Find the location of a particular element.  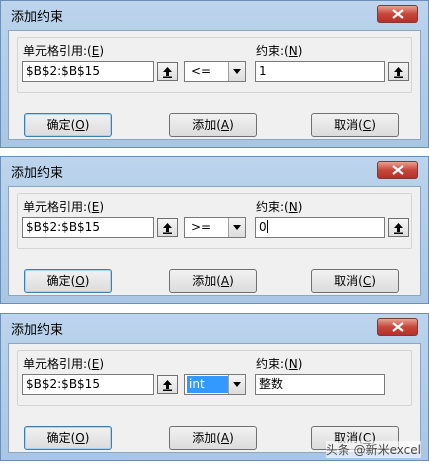

text-caret is located at coordinates (267, 226).